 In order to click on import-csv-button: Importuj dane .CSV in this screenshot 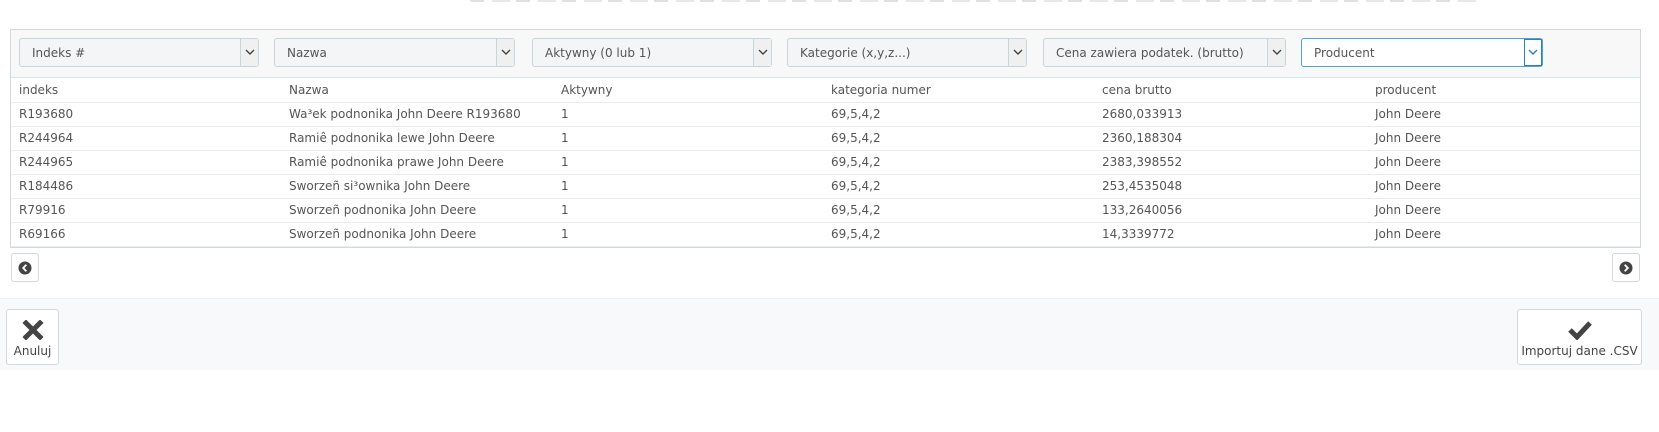, I will do `click(1579, 337)`.